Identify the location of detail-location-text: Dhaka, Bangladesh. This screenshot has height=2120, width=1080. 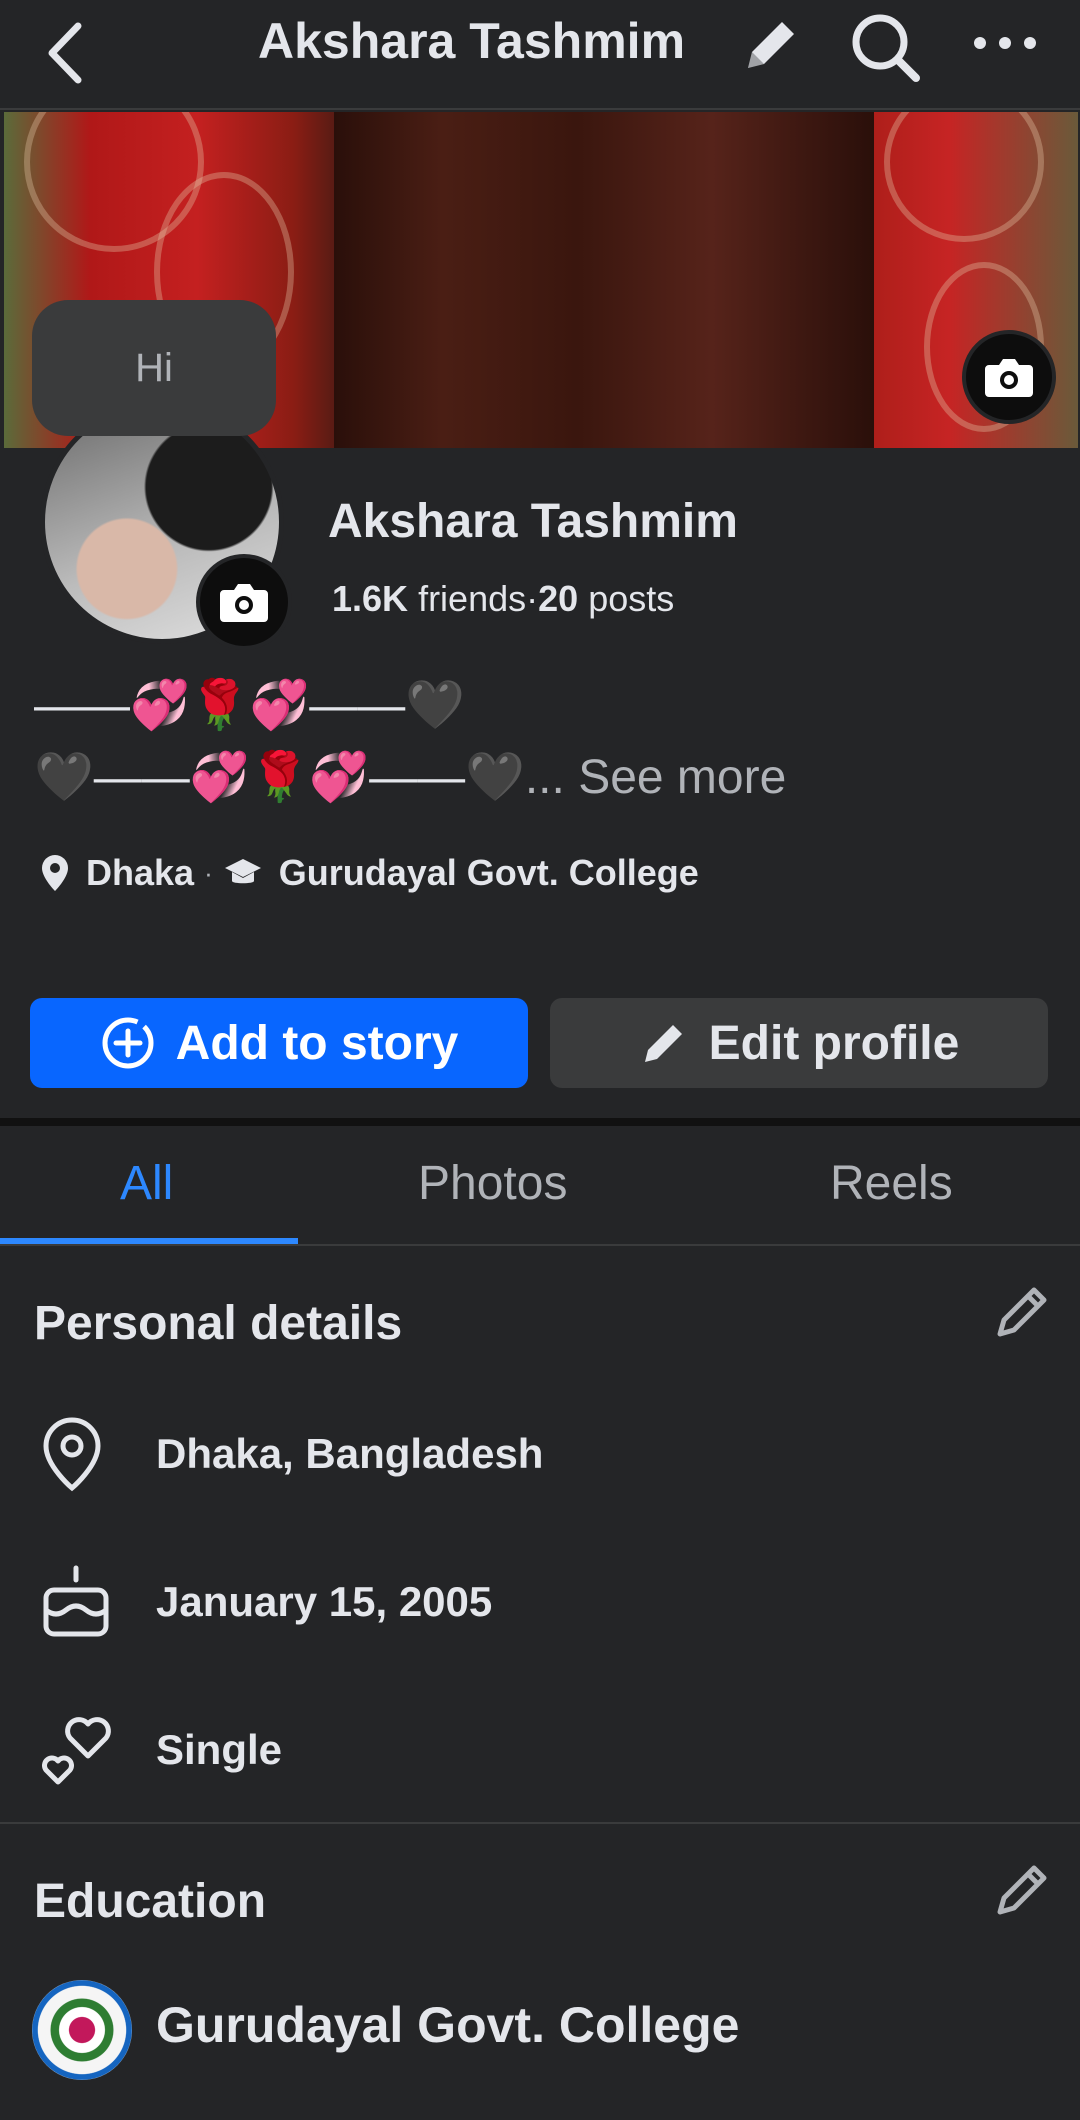
(350, 1453).